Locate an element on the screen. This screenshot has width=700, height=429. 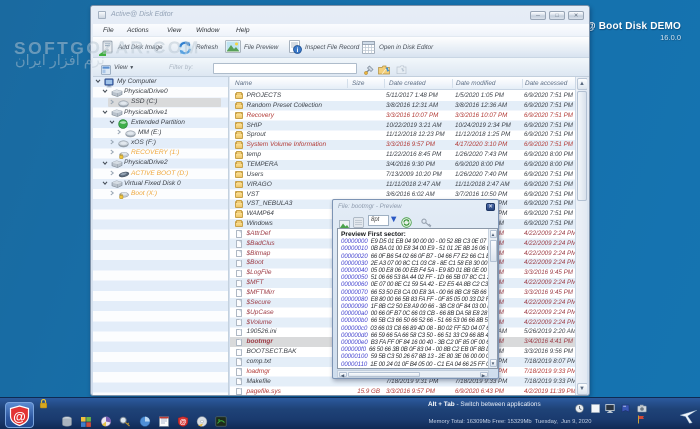
svg-text: i is located at coordinates (298, 50).